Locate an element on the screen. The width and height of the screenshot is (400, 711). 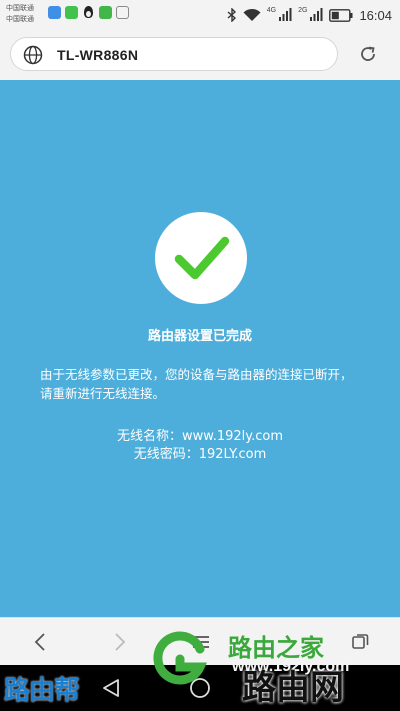
watermark-logo-icon is located at coordinates (180, 658).